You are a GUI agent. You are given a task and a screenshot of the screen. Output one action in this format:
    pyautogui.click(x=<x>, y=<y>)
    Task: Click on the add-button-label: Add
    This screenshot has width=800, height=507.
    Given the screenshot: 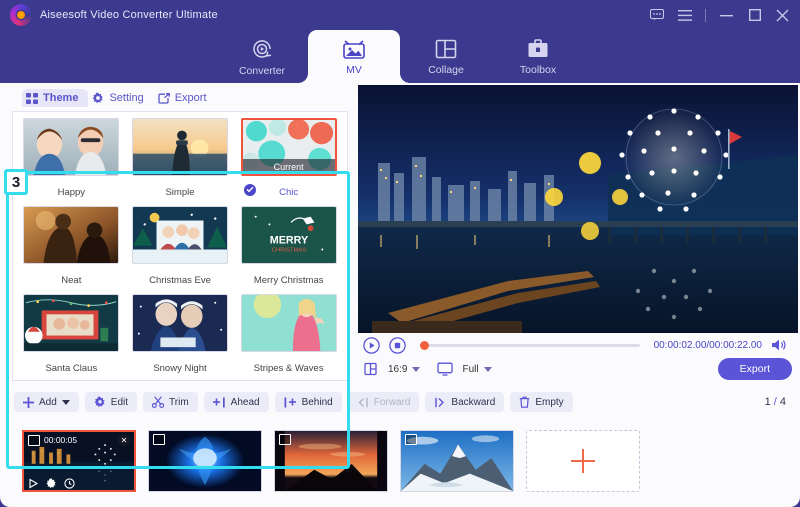 What is the action you would take?
    pyautogui.click(x=48, y=402)
    